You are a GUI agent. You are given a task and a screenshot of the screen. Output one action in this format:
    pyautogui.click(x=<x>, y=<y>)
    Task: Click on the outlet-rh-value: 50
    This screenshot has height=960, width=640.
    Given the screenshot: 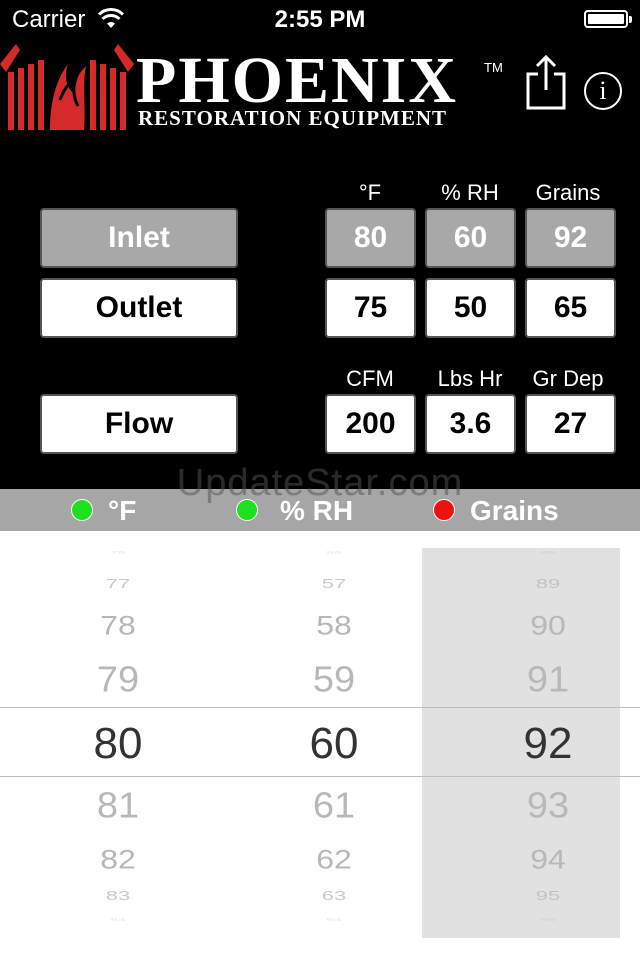 What is the action you would take?
    pyautogui.click(x=470, y=308)
    